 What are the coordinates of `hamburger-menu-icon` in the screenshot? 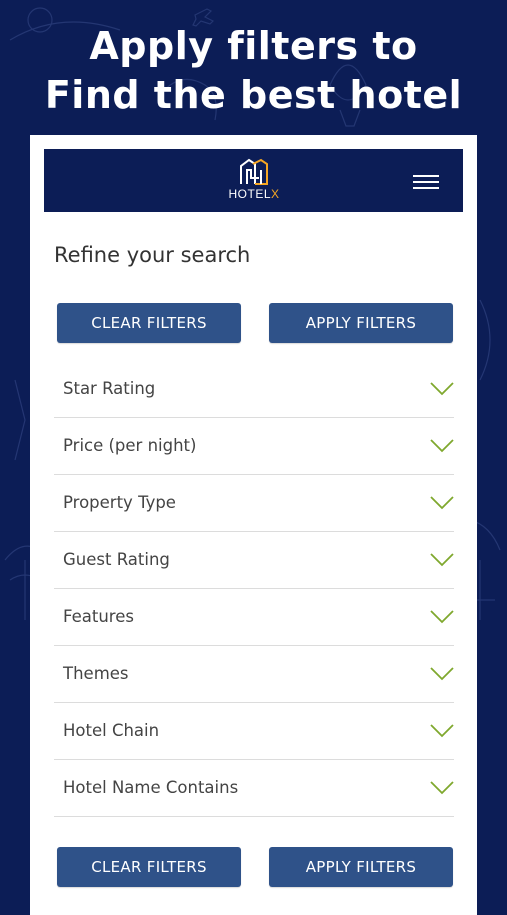 It's located at (426, 183).